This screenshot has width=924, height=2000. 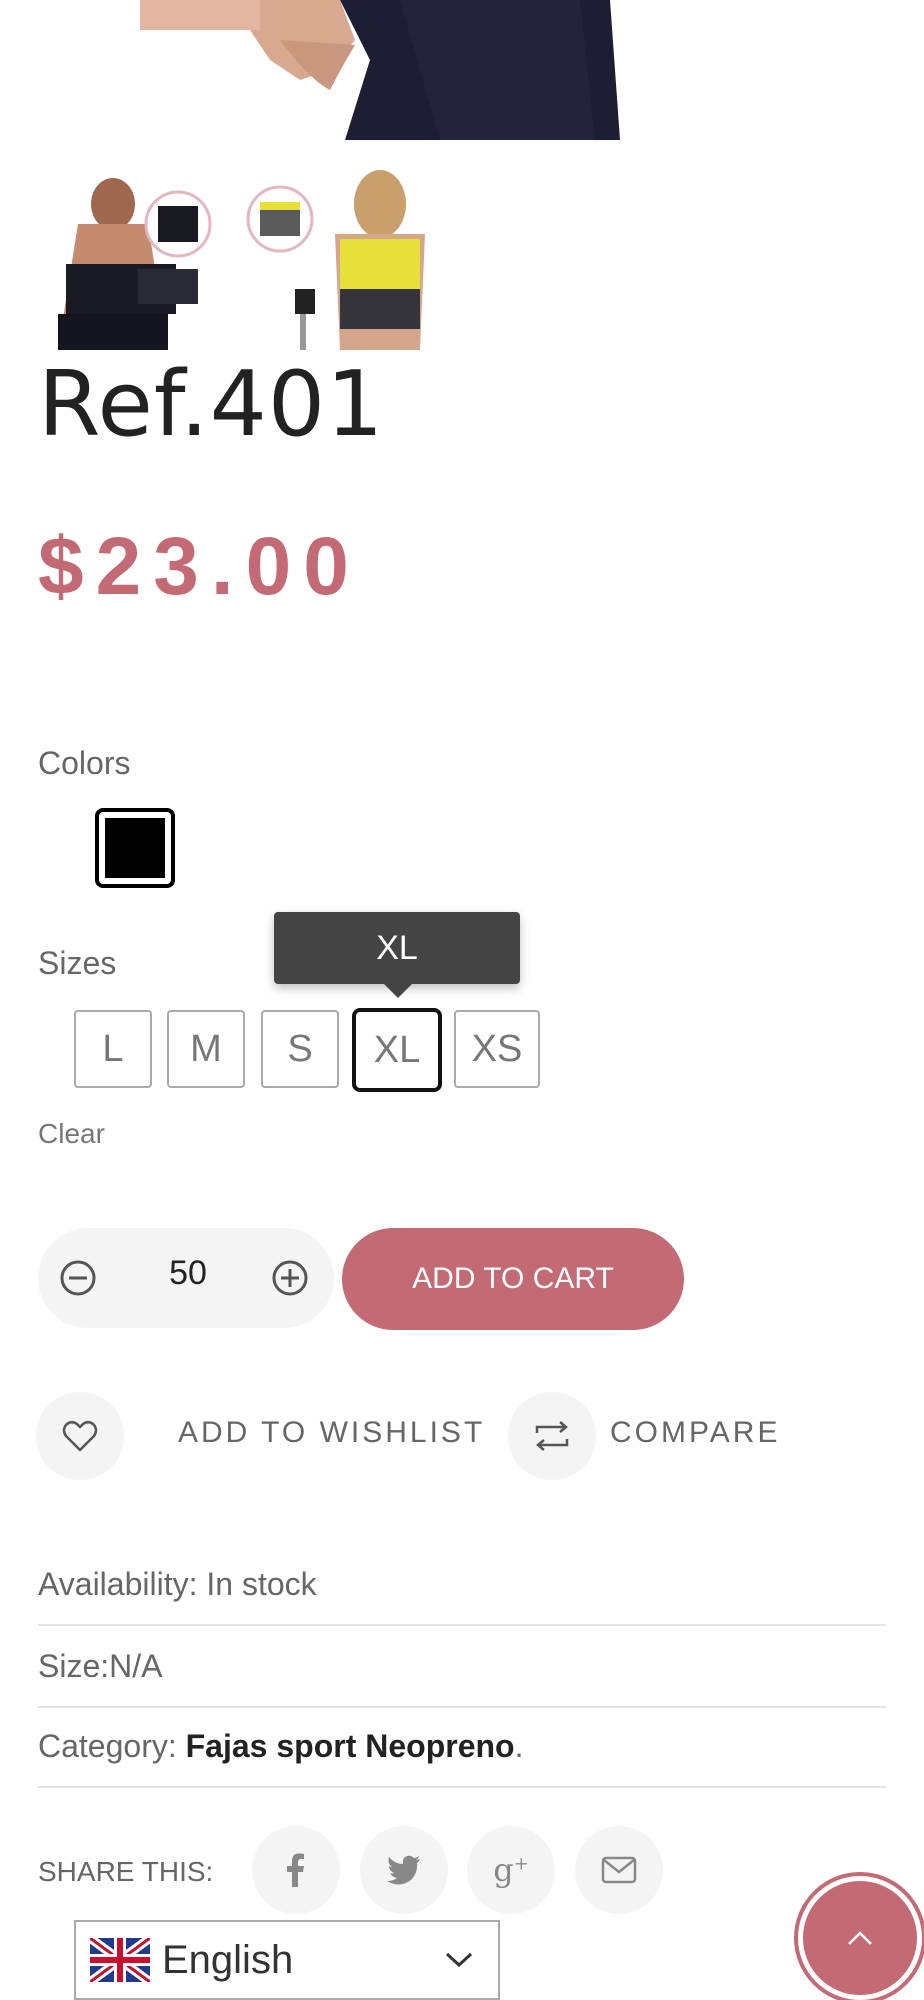 What do you see at coordinates (199, 566) in the screenshot?
I see `product-price: $23.00` at bounding box center [199, 566].